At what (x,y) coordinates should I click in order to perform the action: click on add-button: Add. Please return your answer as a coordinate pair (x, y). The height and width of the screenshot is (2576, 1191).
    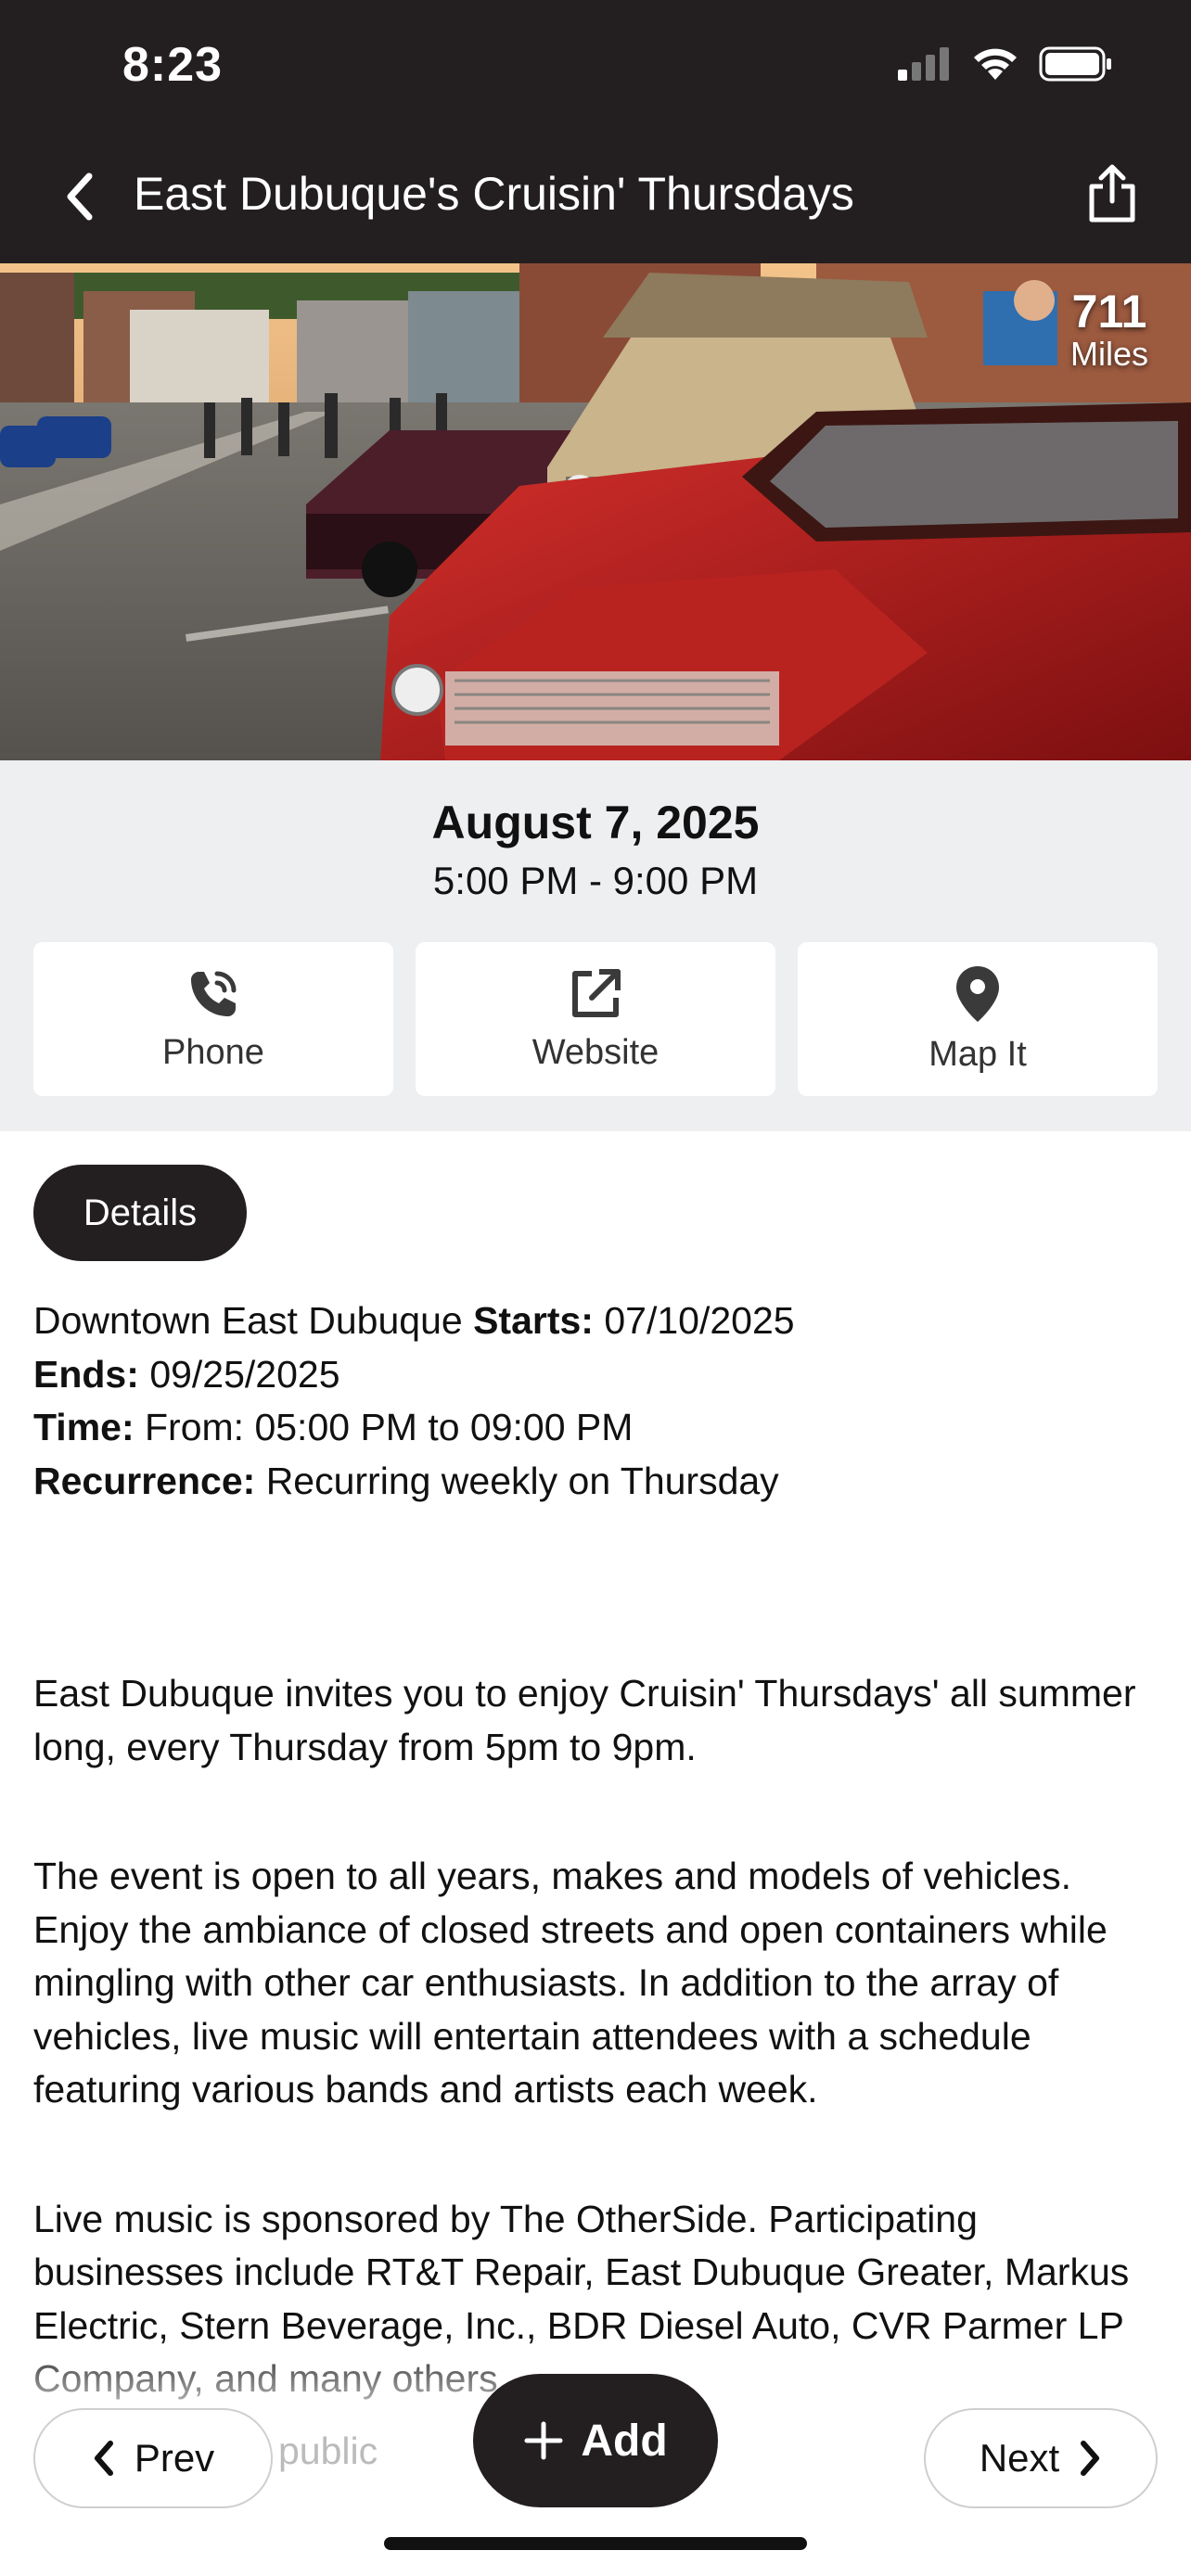
    Looking at the image, I should click on (595, 2440).